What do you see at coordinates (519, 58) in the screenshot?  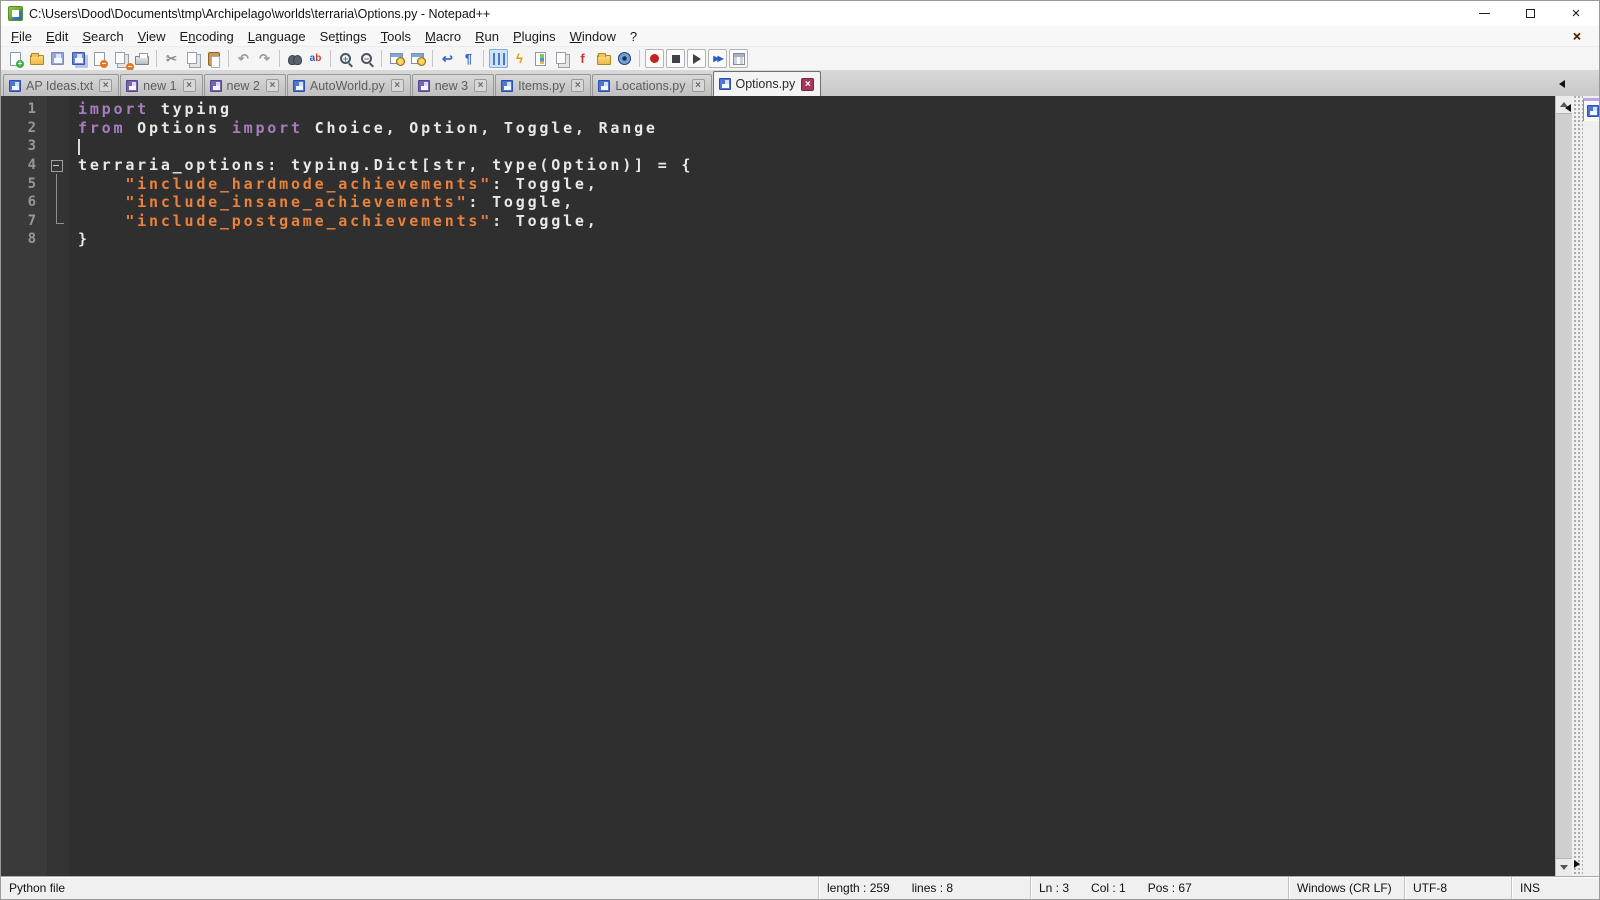 I see `function-completion-button: ϟ` at bounding box center [519, 58].